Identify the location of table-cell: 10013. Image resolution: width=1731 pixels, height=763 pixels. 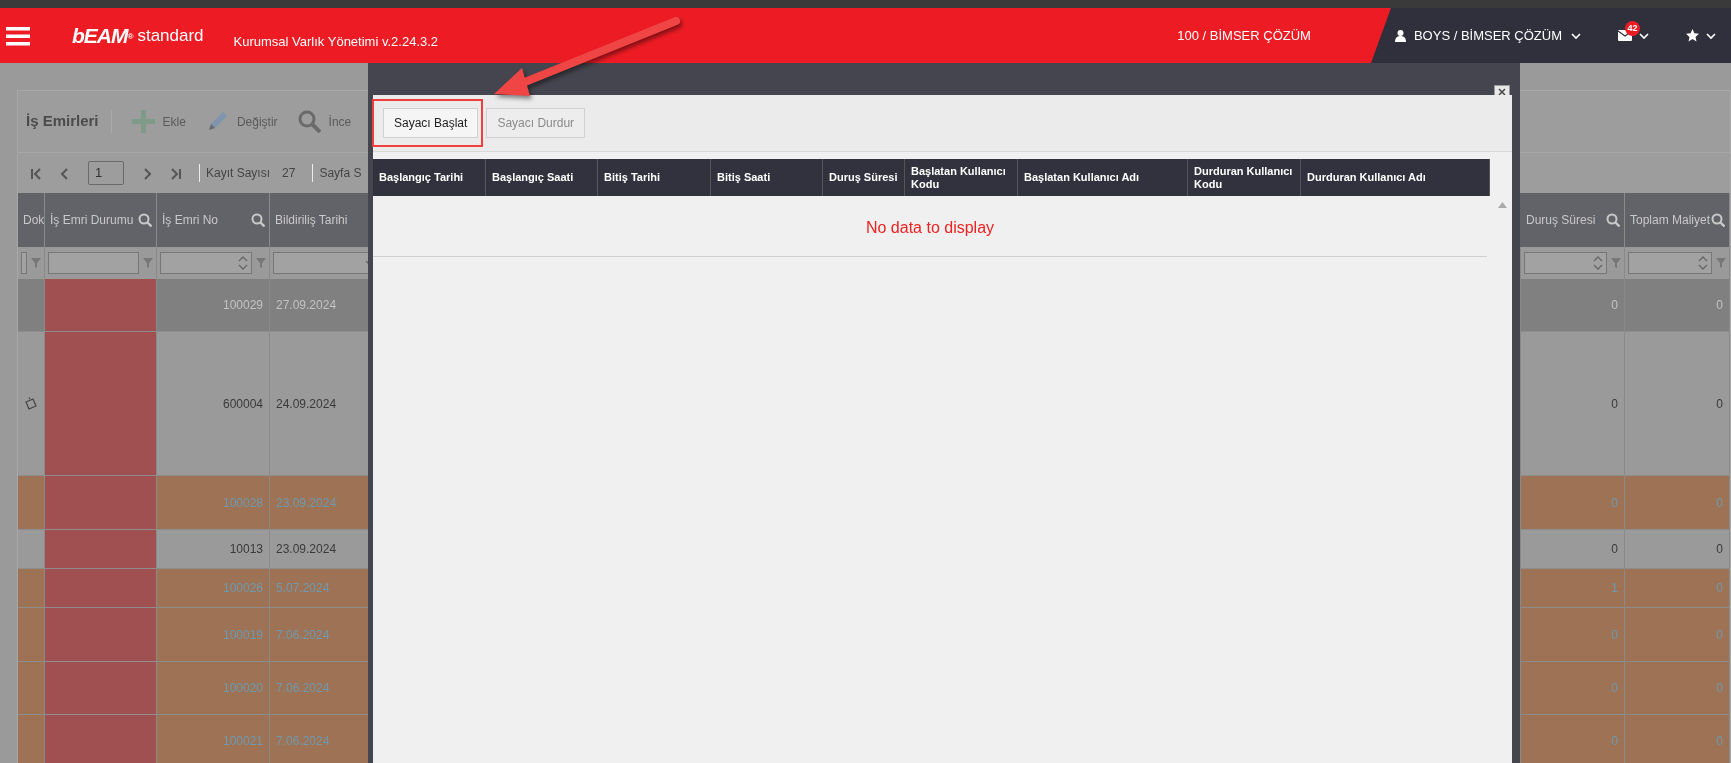
(213, 549).